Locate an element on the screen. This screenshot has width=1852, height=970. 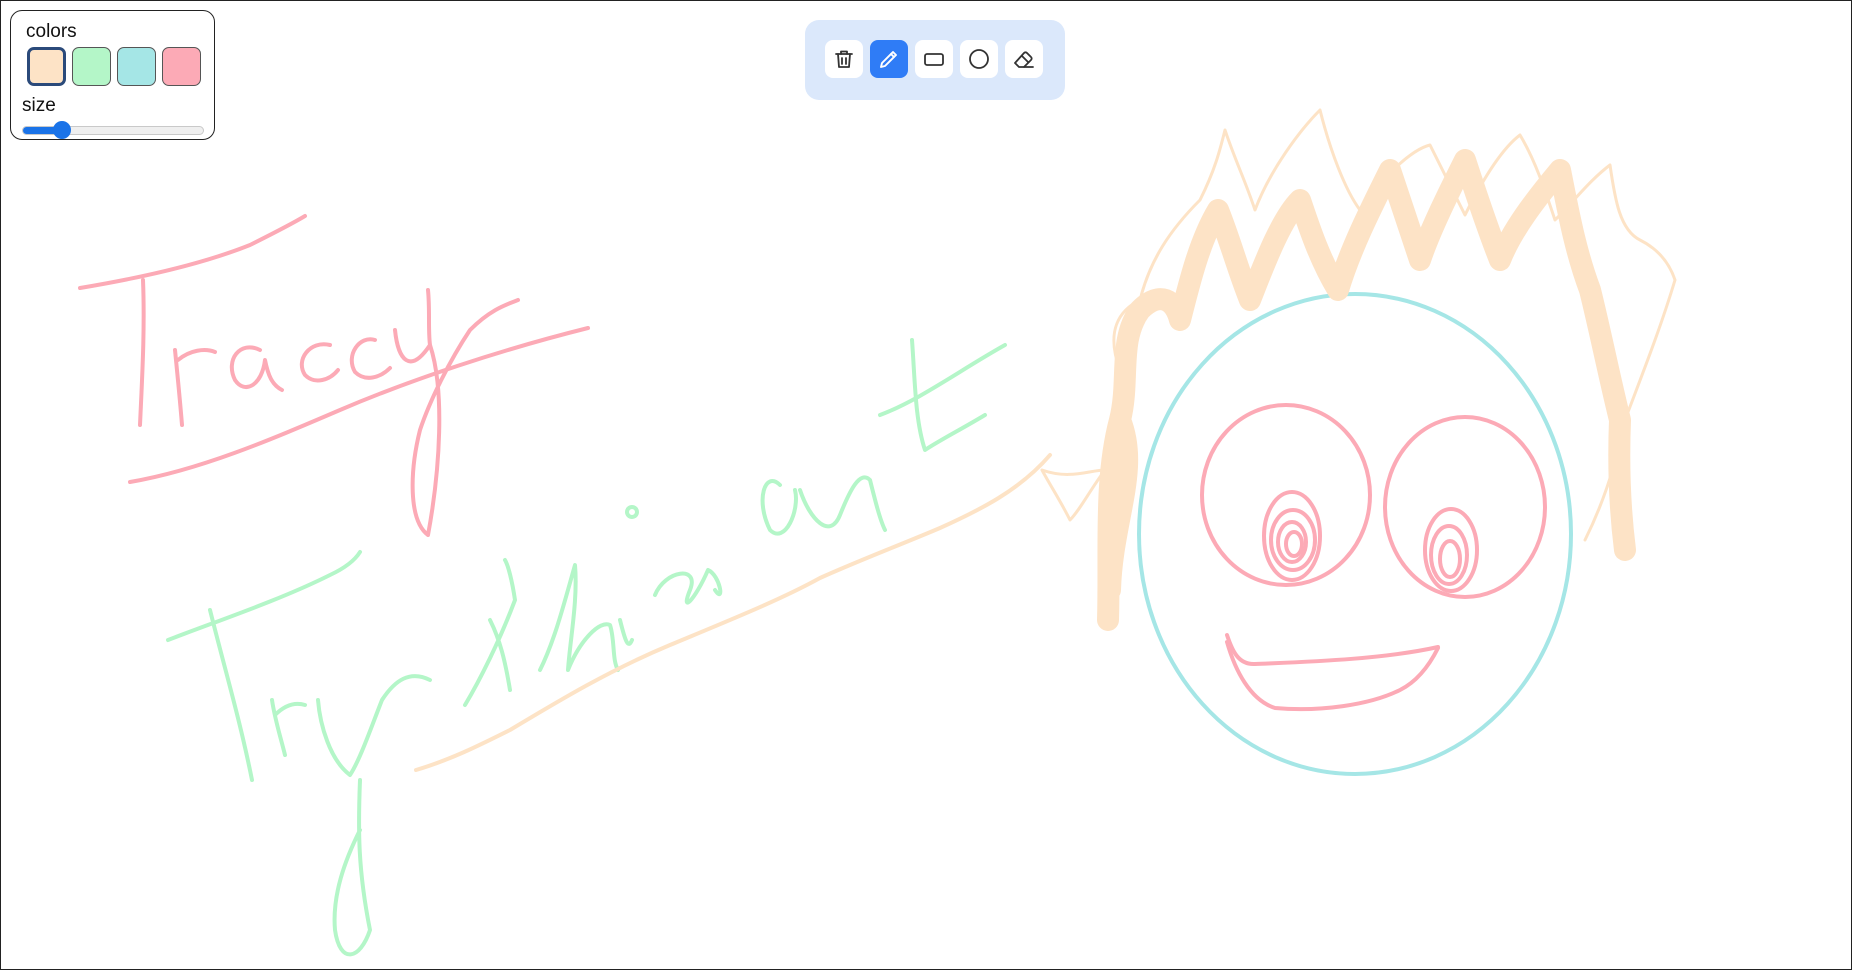
eraser-icon is located at coordinates (1024, 59).